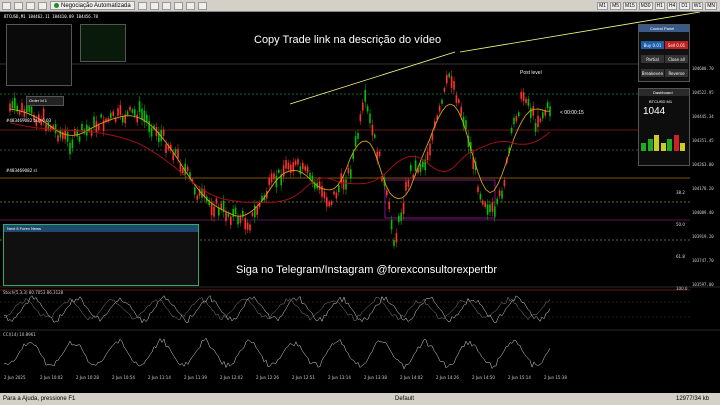 This screenshot has height=405, width=720. I want to click on close-all-button-label: Close all, so click(676, 59).